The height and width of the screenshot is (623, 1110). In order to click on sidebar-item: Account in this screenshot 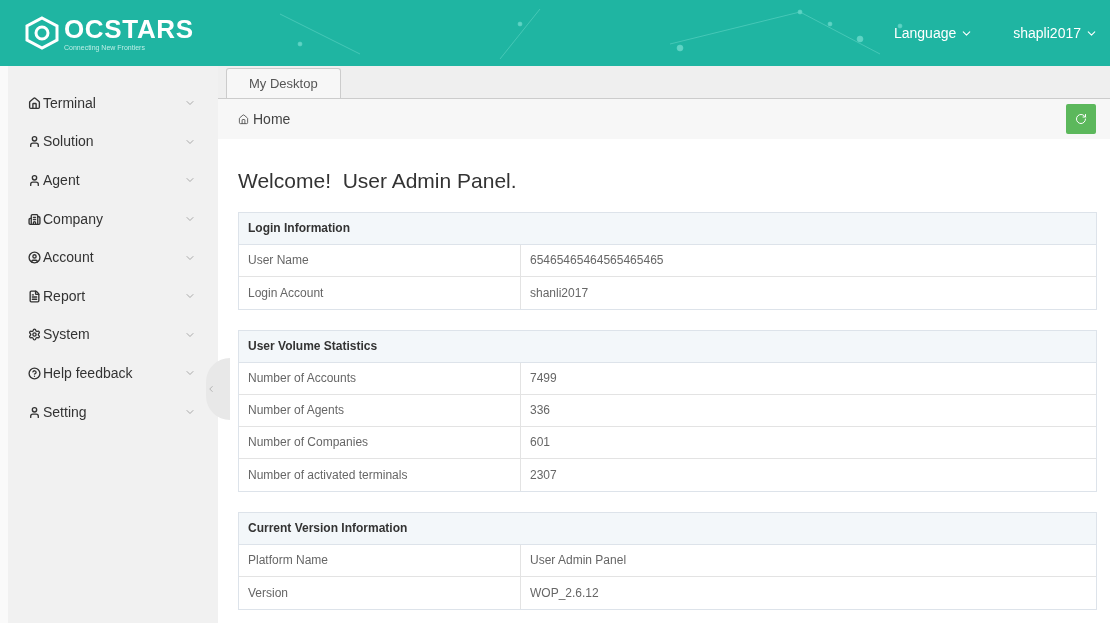, I will do `click(106, 257)`.